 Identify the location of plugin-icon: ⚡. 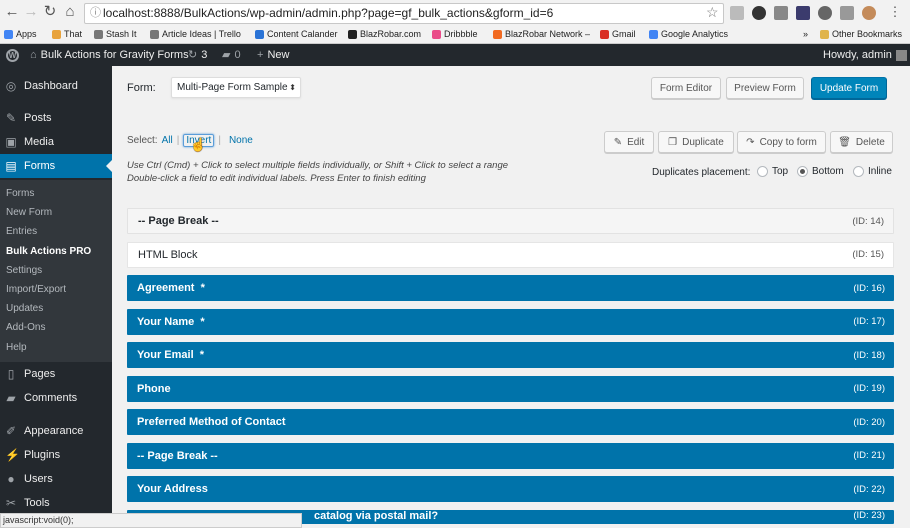
(12, 455).